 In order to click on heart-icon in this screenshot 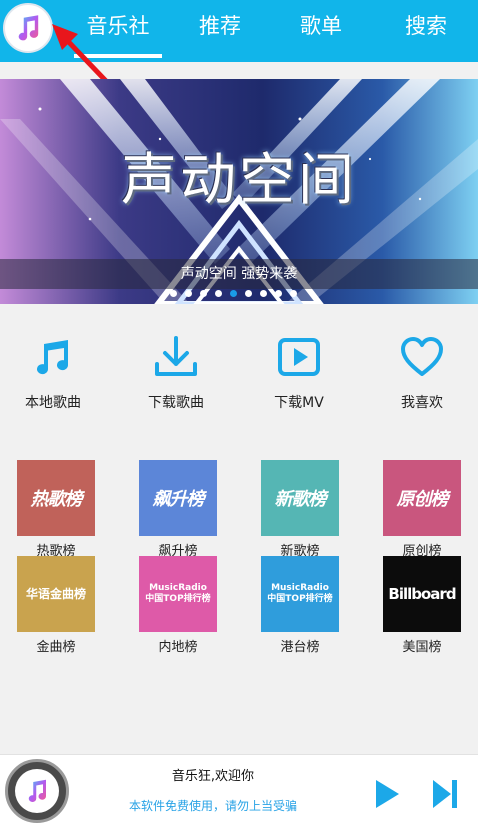, I will do `click(422, 356)`.